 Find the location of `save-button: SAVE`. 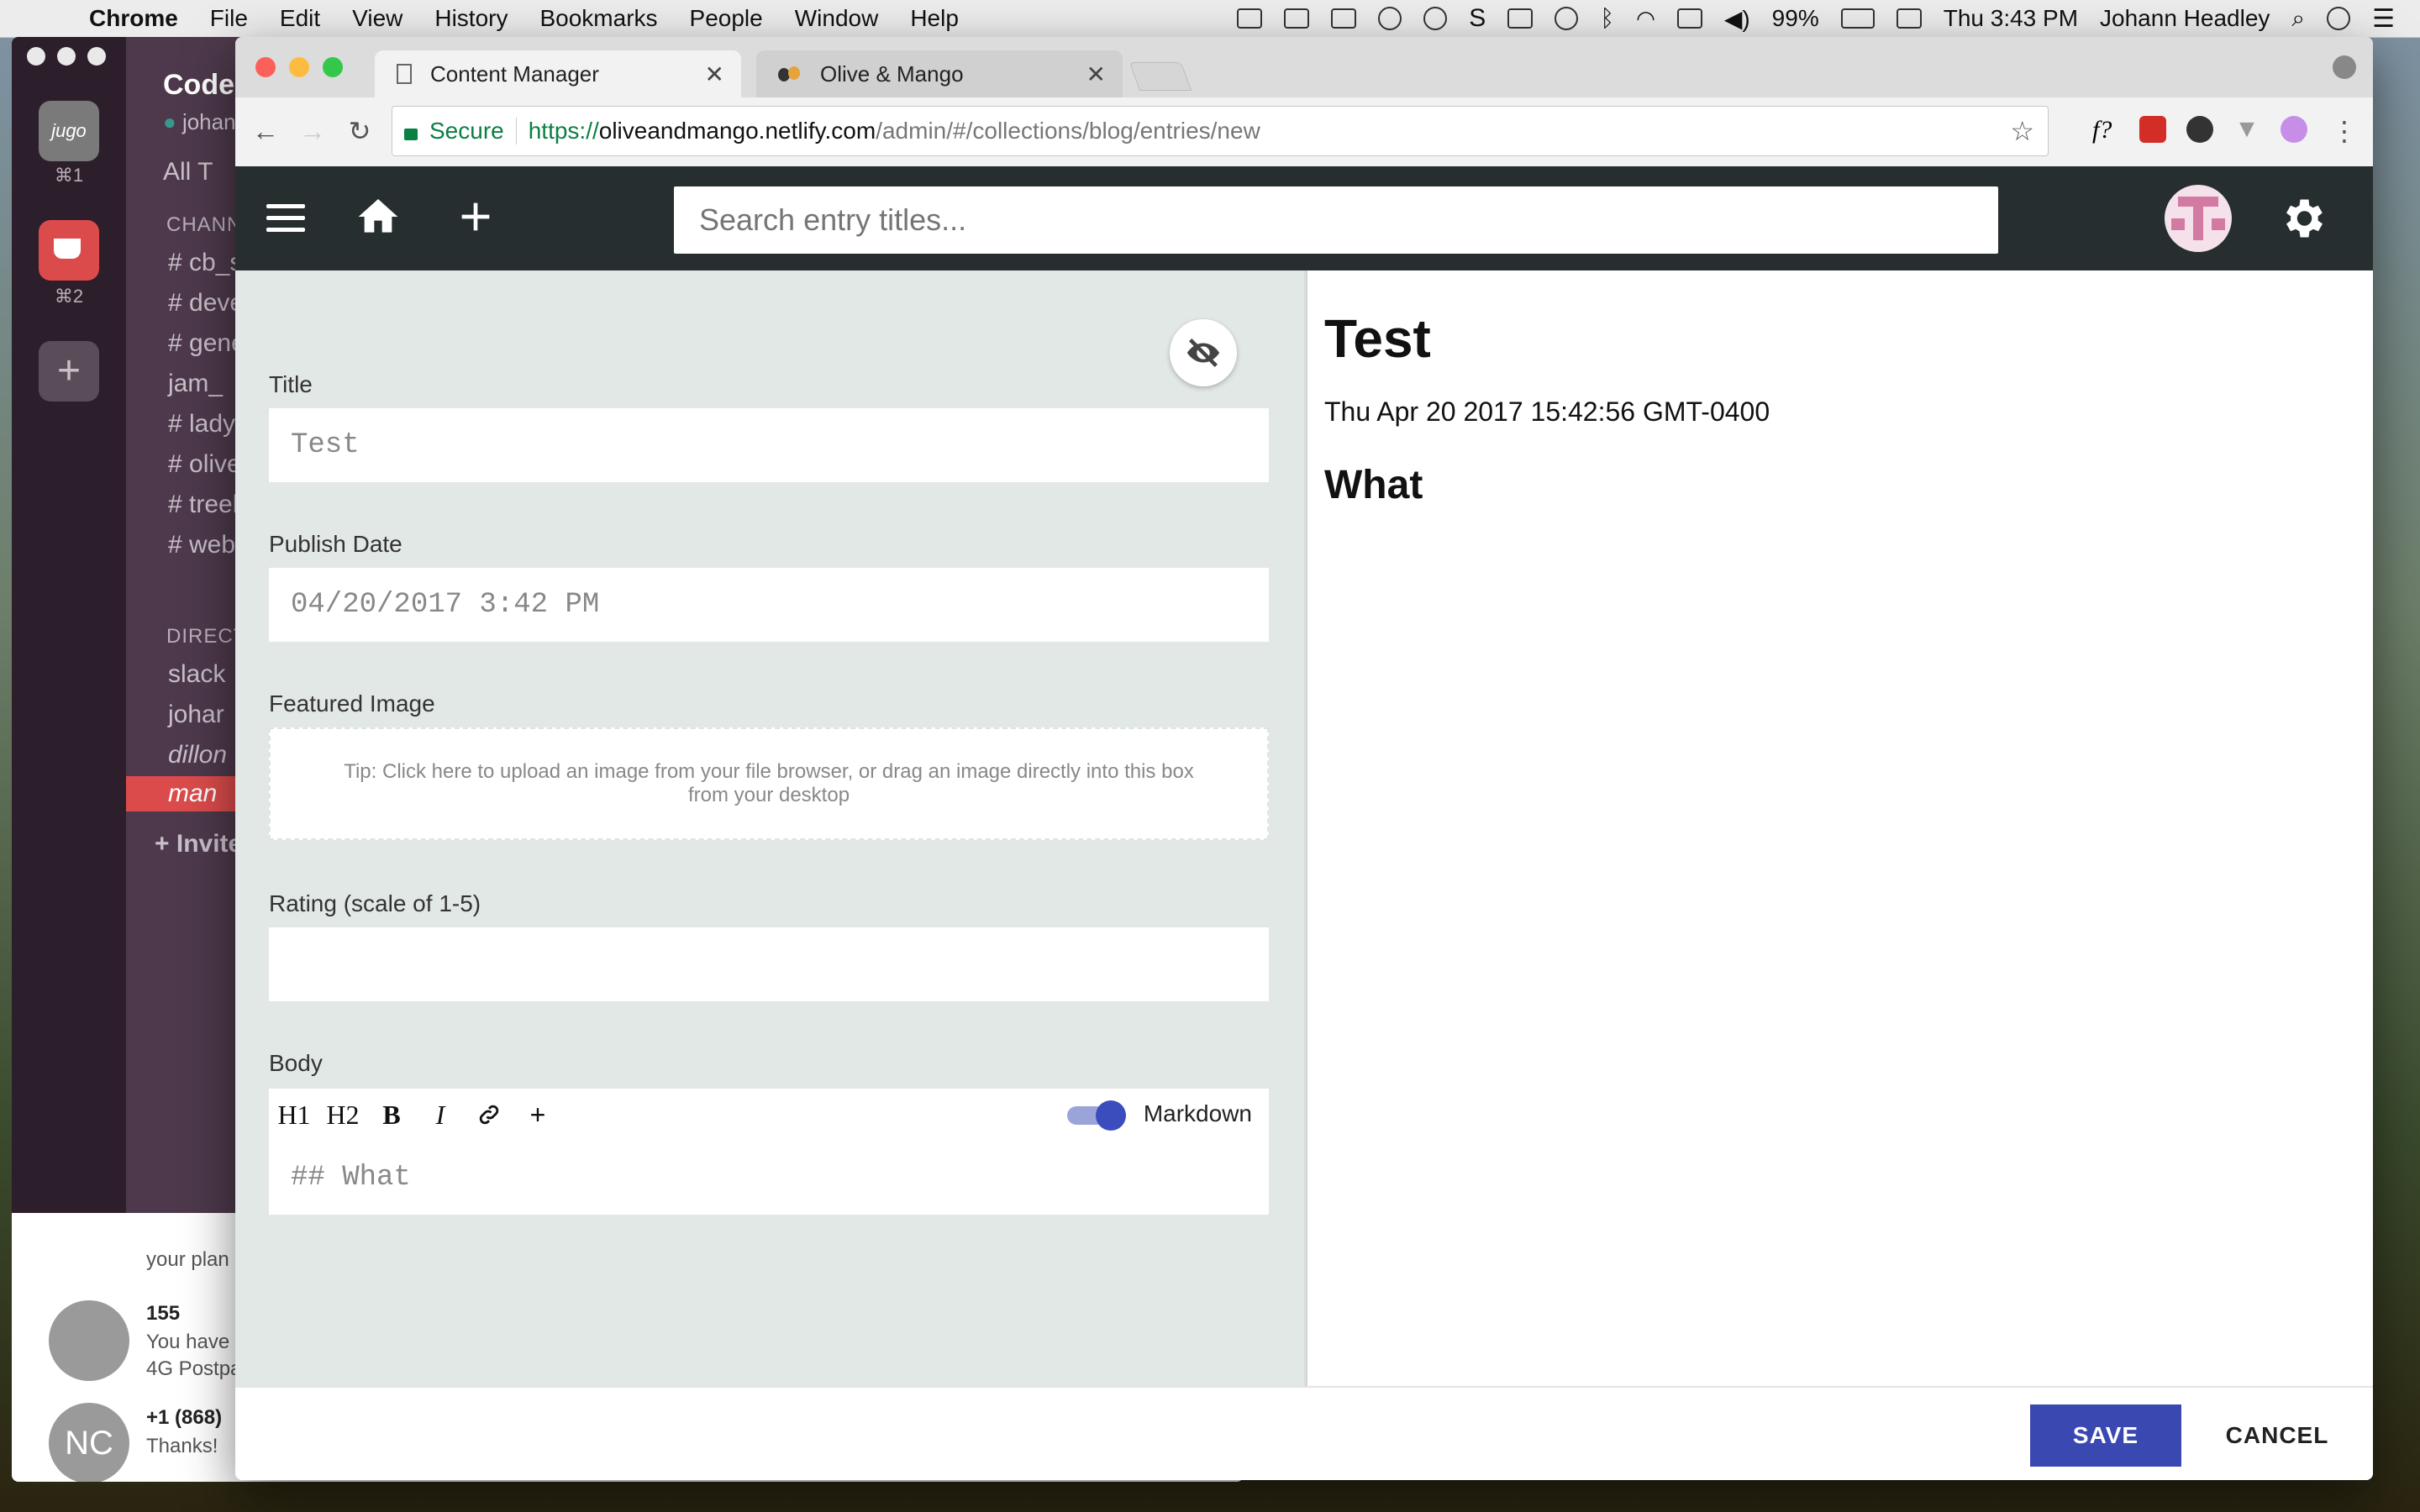

save-button: SAVE is located at coordinates (2105, 1435).